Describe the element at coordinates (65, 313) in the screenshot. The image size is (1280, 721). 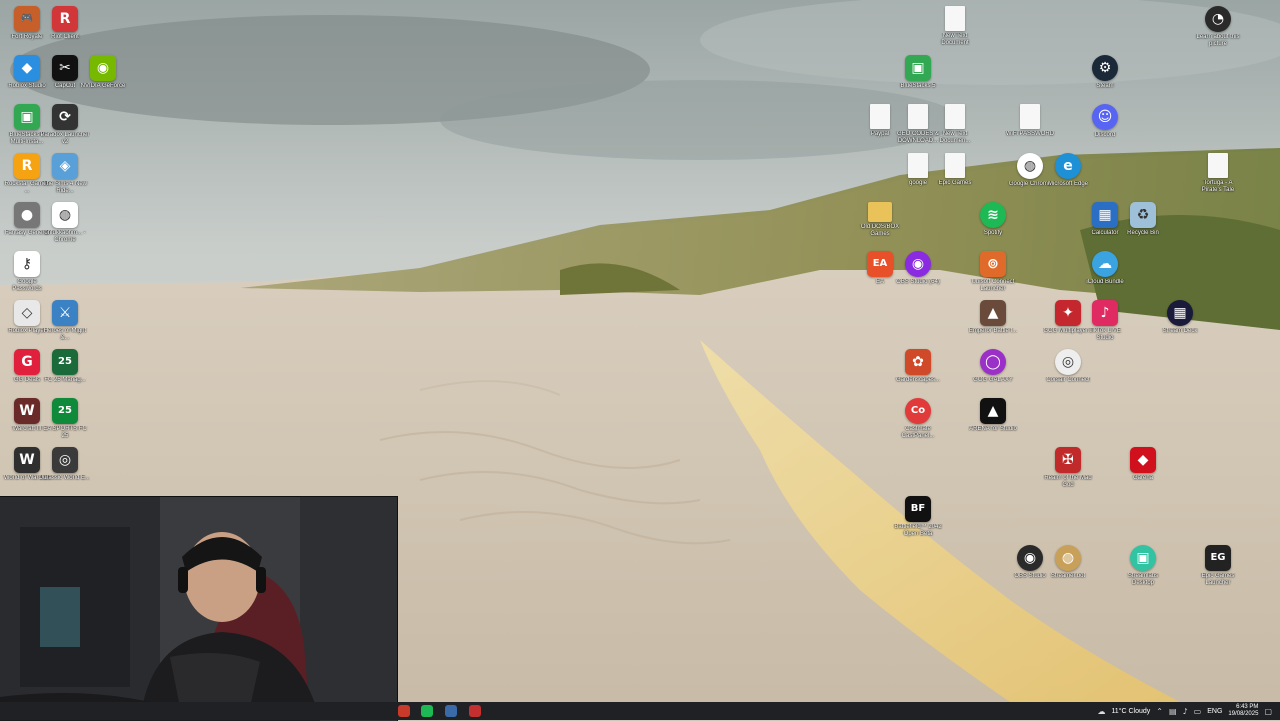
I see `heroes-might-icon: ⚔` at that location.